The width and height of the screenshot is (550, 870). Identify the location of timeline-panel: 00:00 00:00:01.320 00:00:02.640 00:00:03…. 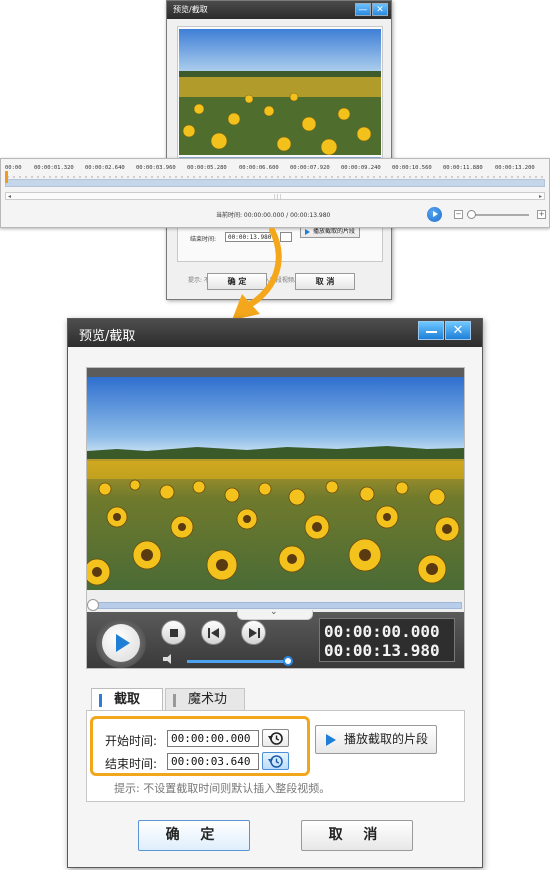
(275, 193).